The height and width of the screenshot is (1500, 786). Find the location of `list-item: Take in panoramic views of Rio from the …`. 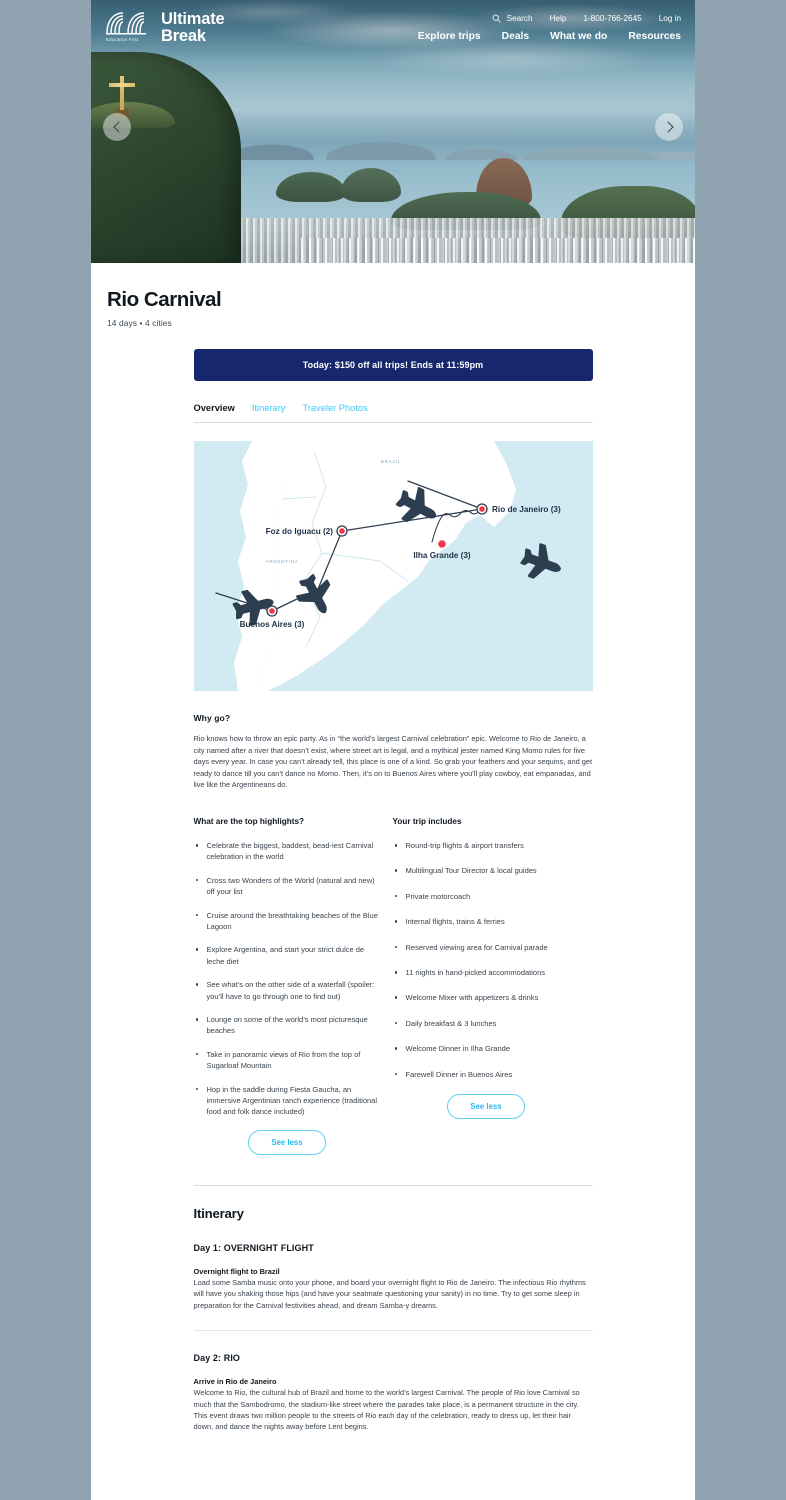

list-item: Take in panoramic views of Rio from the … is located at coordinates (287, 1060).